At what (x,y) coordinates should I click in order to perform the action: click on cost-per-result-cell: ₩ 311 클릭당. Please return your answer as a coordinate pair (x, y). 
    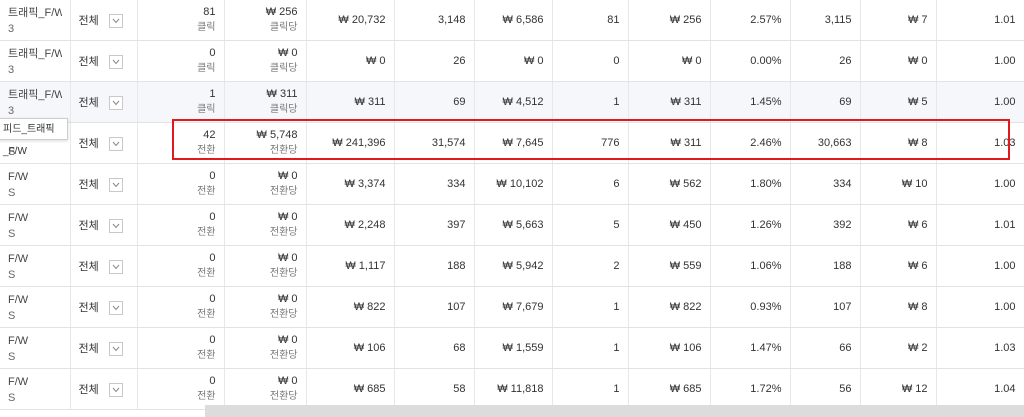
    Looking at the image, I should click on (265, 102).